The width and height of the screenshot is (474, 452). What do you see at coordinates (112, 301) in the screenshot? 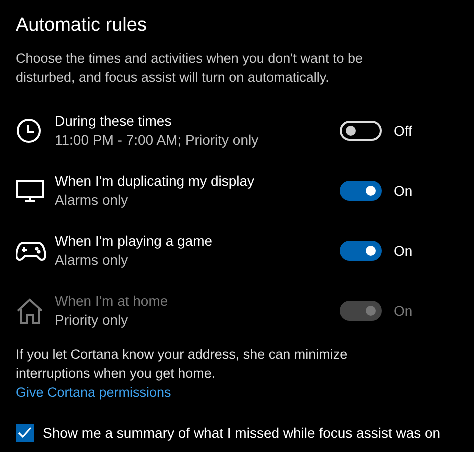
I see `rule-title: When I'm at home` at bounding box center [112, 301].